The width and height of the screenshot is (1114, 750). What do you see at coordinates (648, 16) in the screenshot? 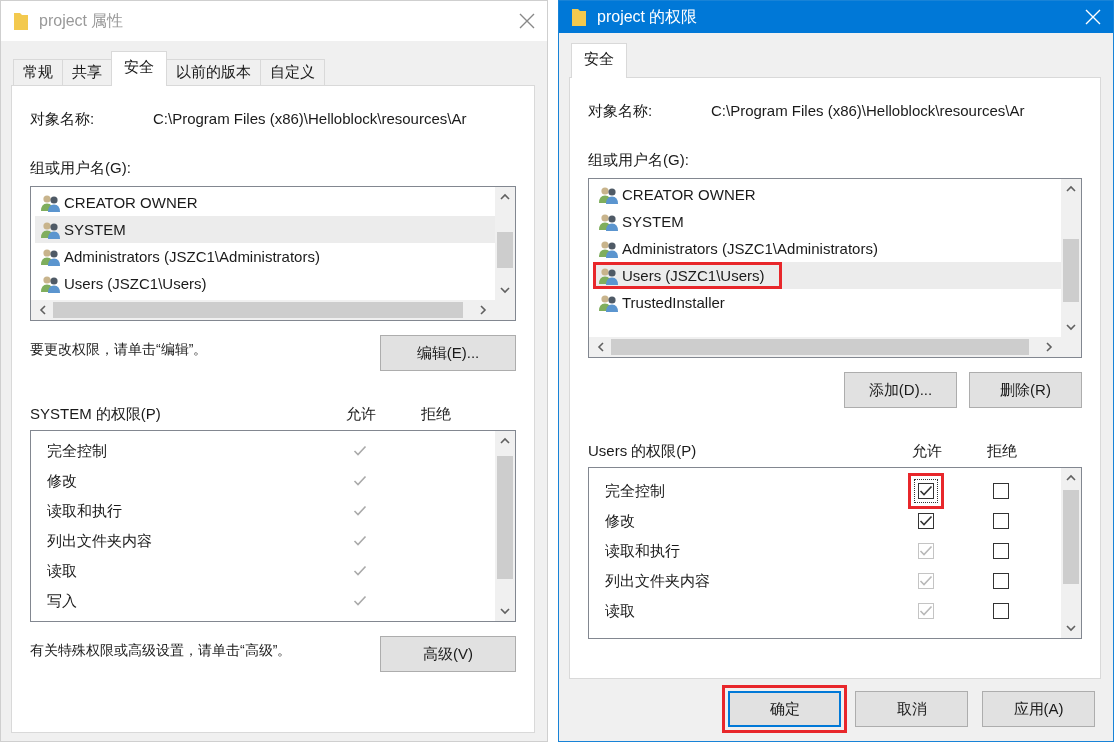
I see `window-title: project 的权限` at bounding box center [648, 16].